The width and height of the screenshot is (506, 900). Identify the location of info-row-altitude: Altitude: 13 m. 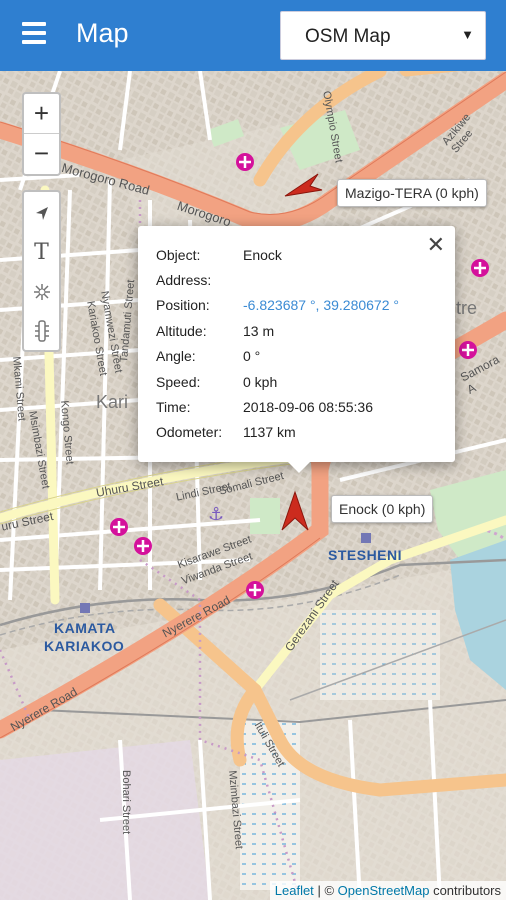
(277, 330).